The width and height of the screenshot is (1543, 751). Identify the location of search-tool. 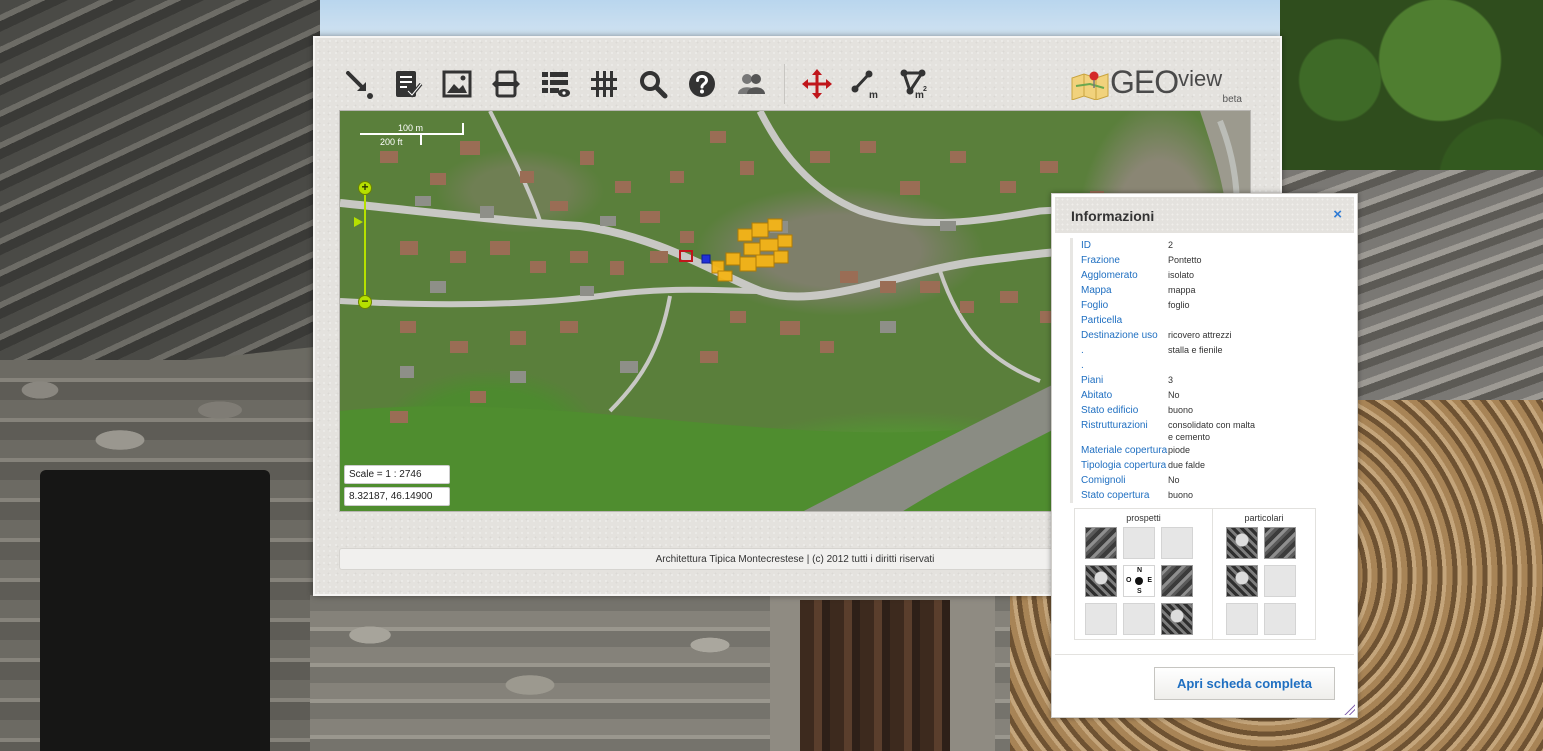
(653, 84).